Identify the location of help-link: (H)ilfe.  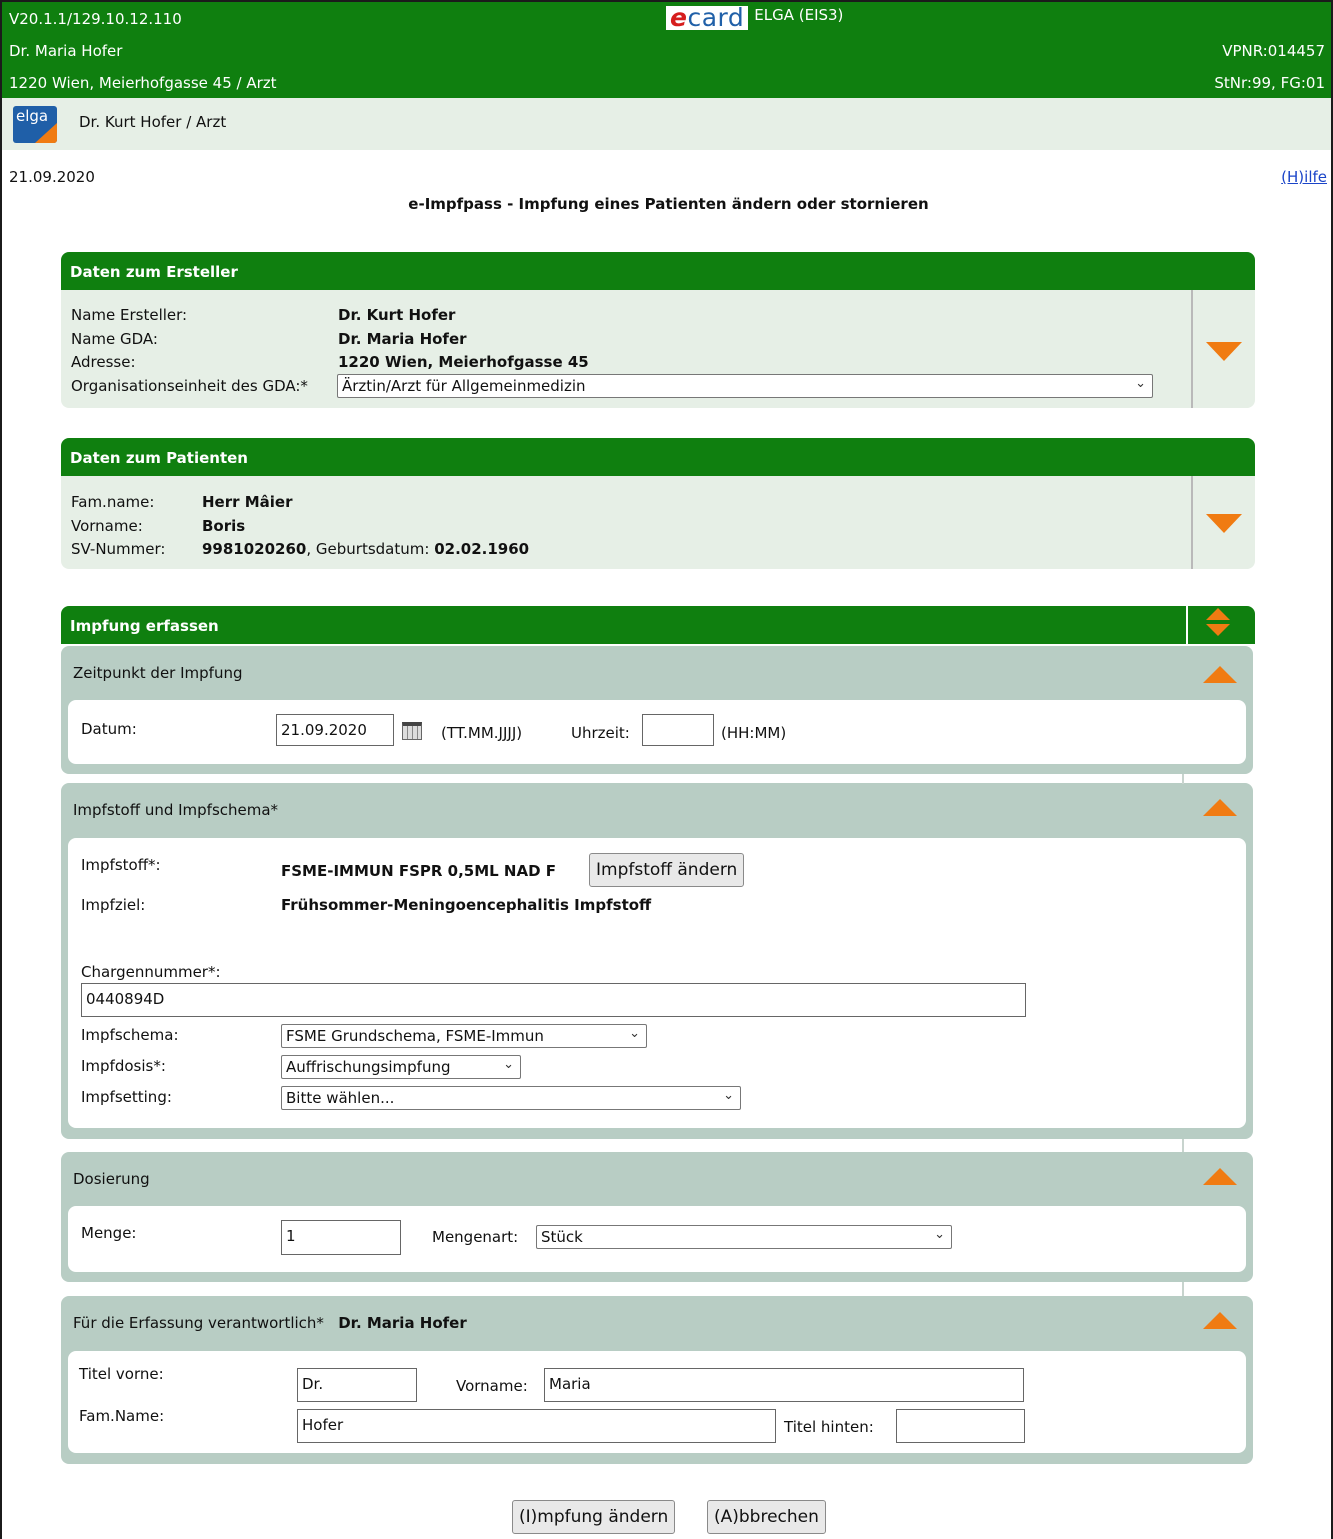
(1304, 177).